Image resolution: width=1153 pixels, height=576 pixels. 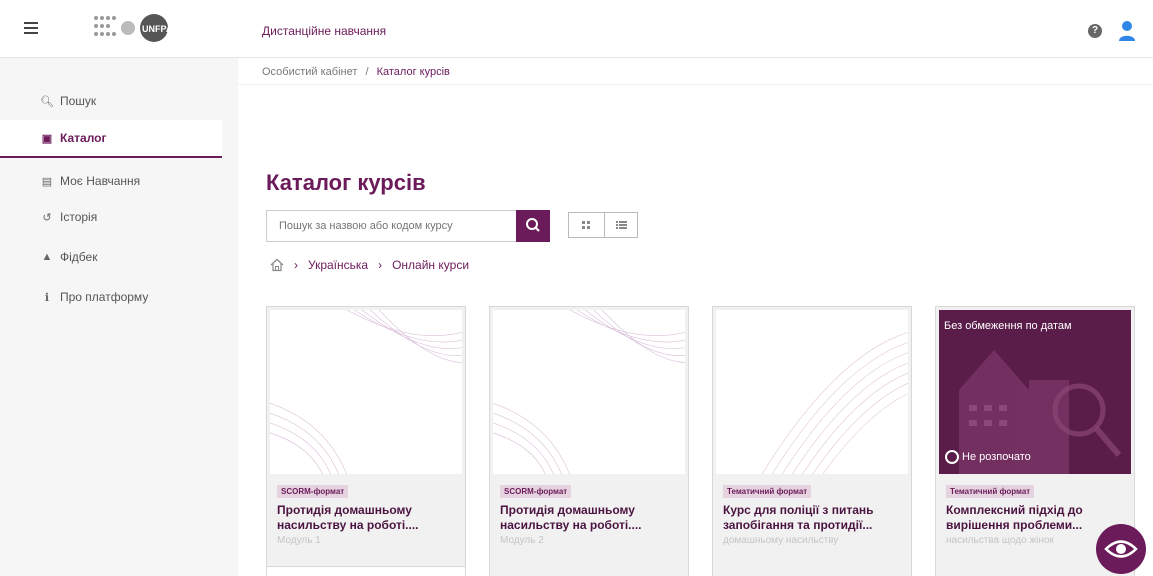 I want to click on help-icon: ?, so click(x=1095, y=31).